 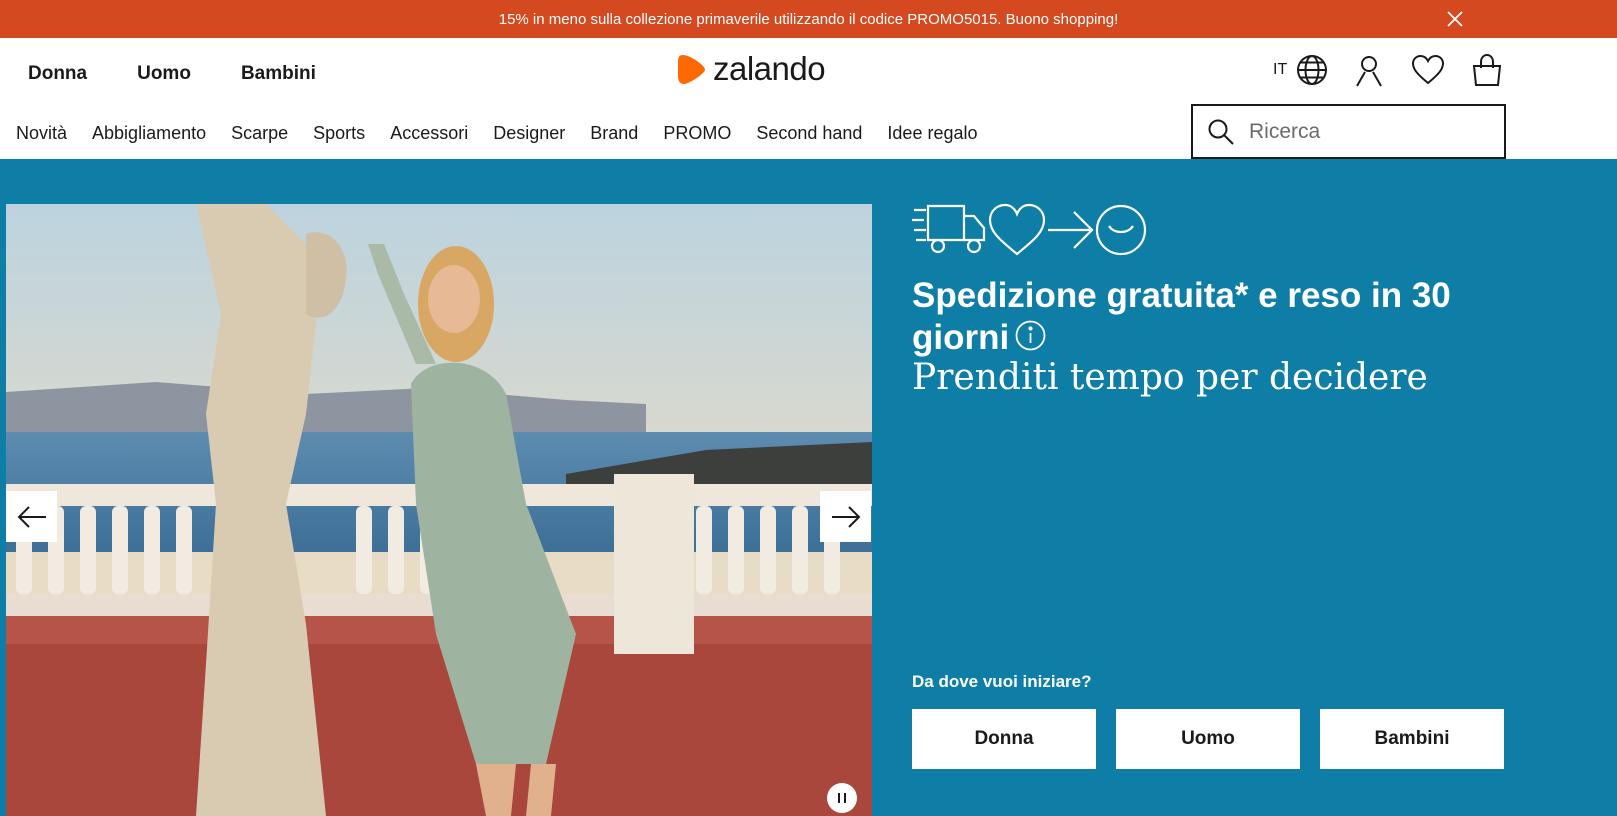 I want to click on info-icon, so click(x=1030, y=335).